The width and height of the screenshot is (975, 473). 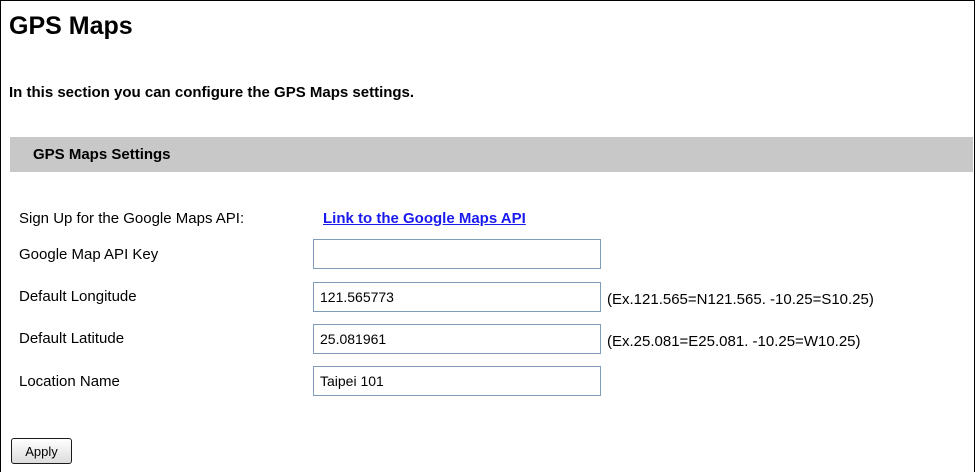 I want to click on page-title: GPS Maps, so click(x=71, y=26).